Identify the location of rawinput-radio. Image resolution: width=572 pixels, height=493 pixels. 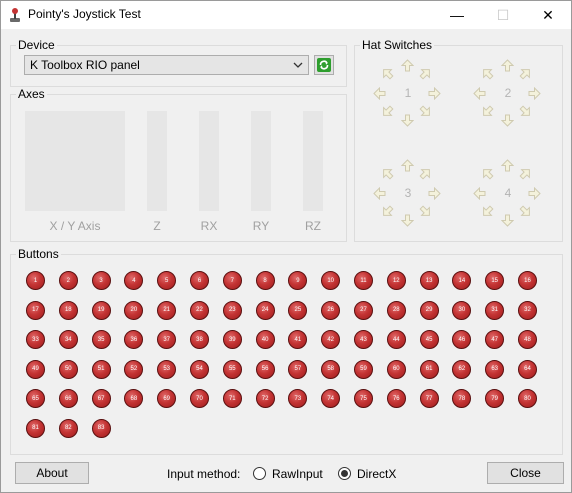
(259, 473).